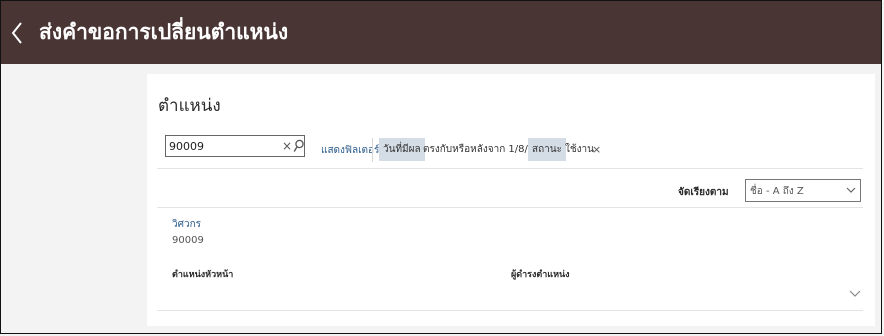  I want to click on show-filters-link: แสดงฟิลเตอร์, so click(350, 150).